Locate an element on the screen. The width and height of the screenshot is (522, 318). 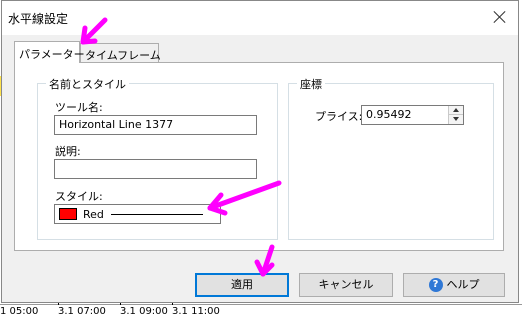
close-icon is located at coordinates (500, 17).